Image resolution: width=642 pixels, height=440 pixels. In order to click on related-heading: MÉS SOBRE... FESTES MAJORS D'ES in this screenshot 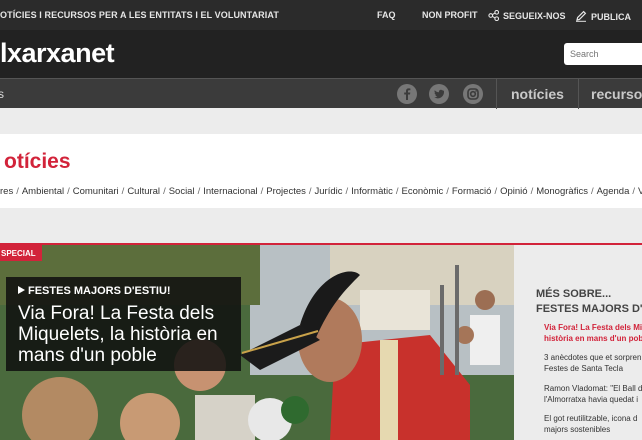, I will do `click(589, 302)`.